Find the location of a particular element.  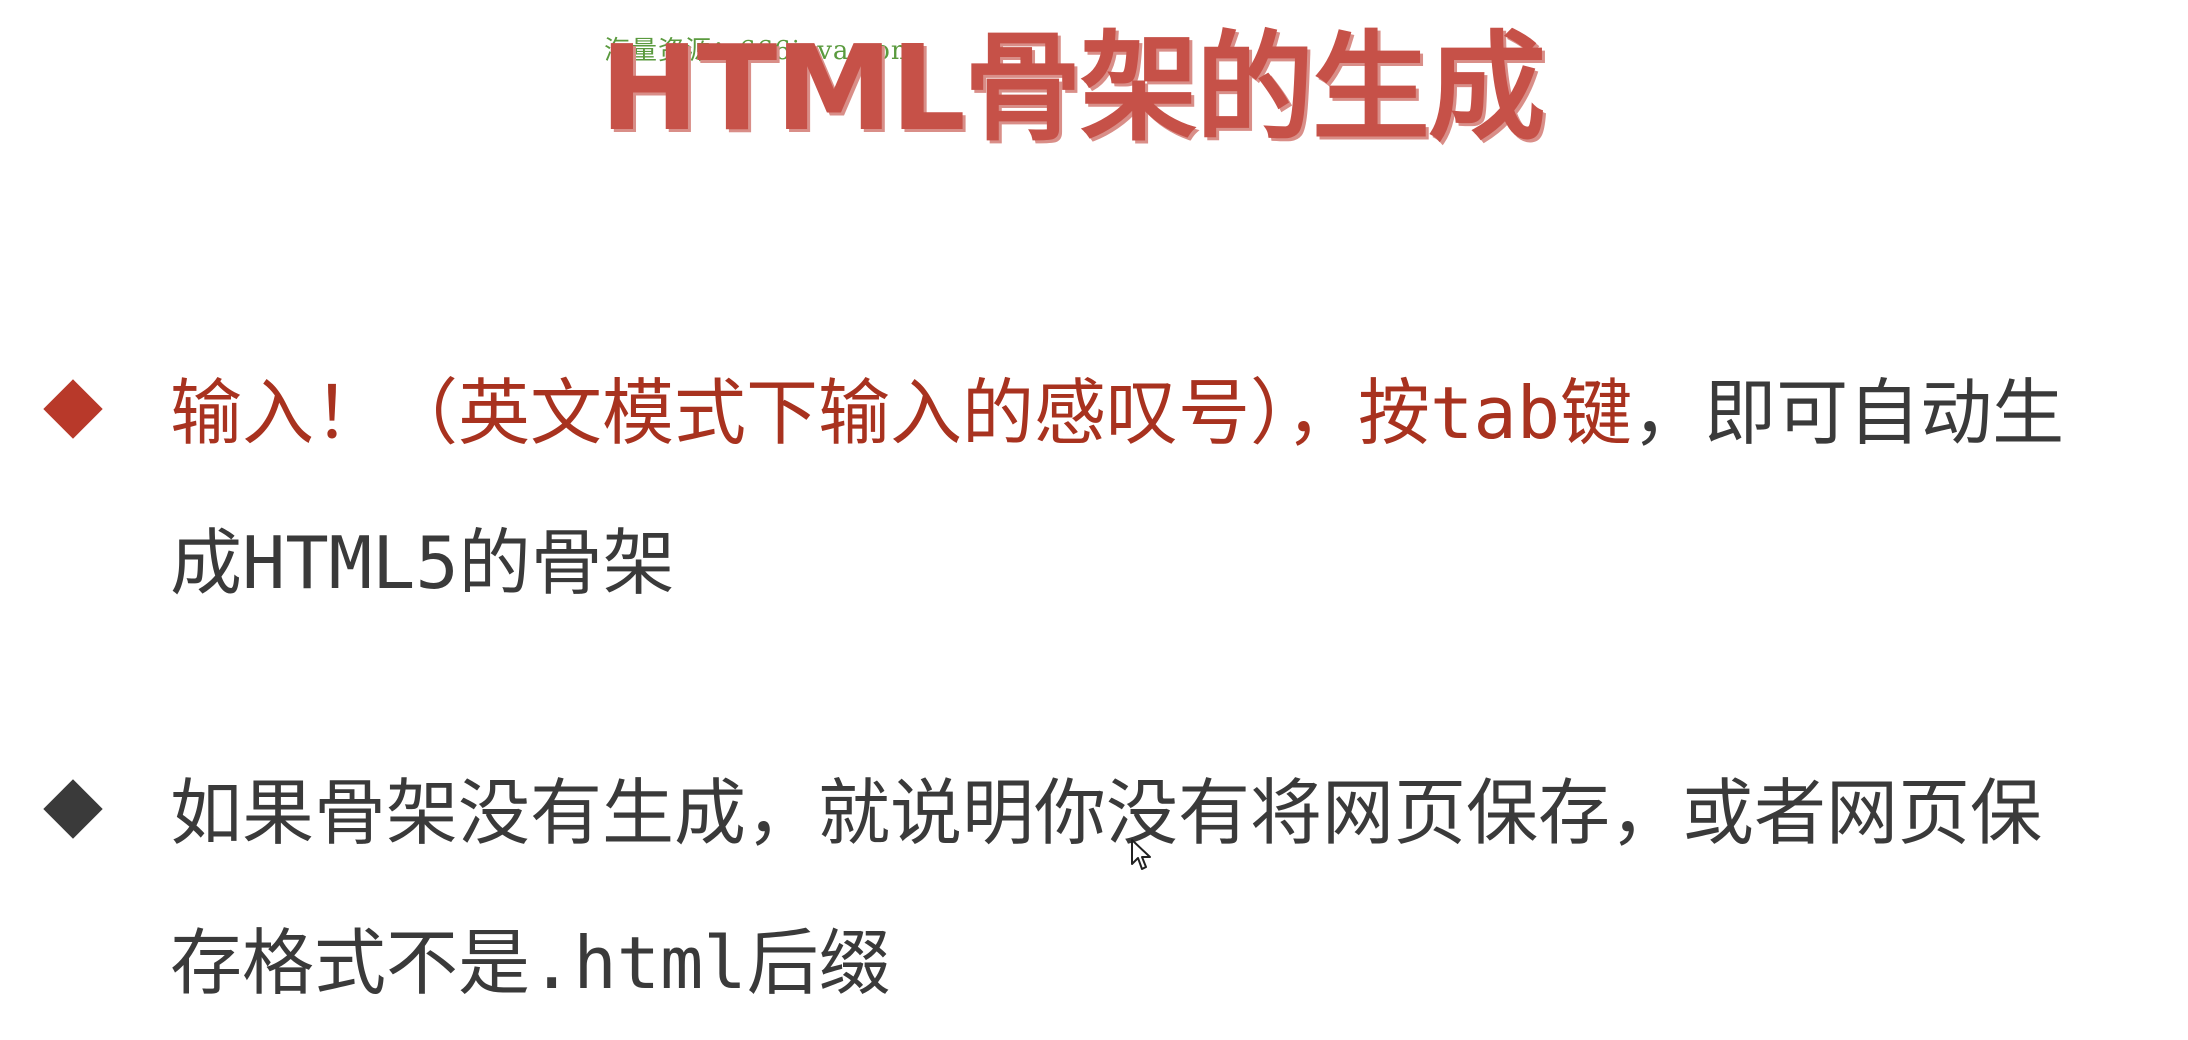

bullet-2-text-end: 后缀 is located at coordinates (818, 963).